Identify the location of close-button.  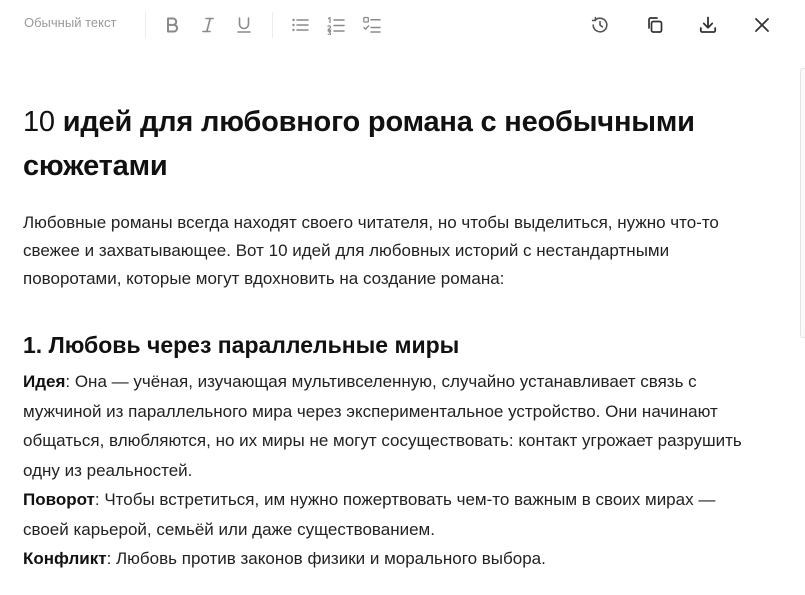
(762, 25).